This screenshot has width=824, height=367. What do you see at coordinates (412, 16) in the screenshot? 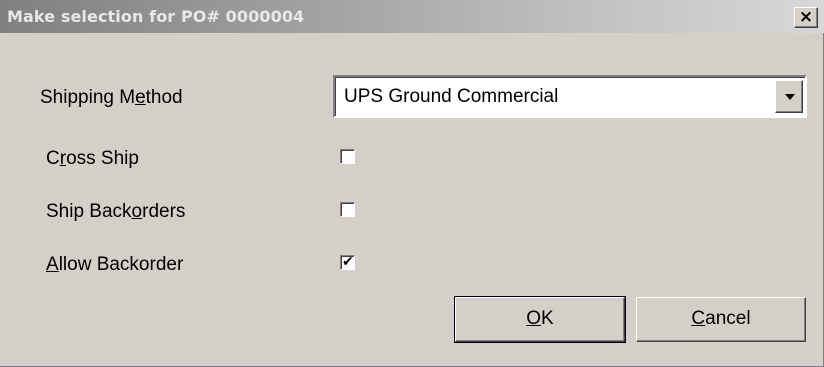
I see `title-bar: Make selection for PO# 0000004 ×` at bounding box center [412, 16].